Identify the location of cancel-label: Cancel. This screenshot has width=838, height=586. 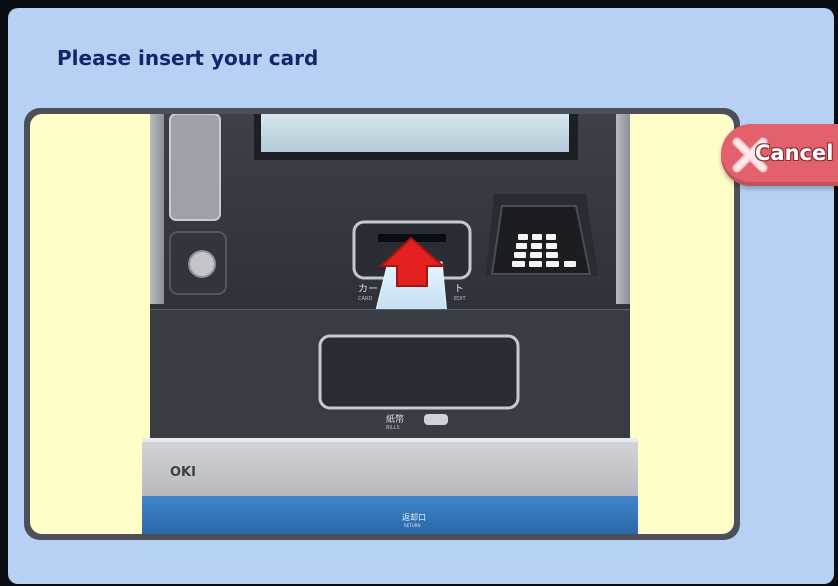
(794, 153).